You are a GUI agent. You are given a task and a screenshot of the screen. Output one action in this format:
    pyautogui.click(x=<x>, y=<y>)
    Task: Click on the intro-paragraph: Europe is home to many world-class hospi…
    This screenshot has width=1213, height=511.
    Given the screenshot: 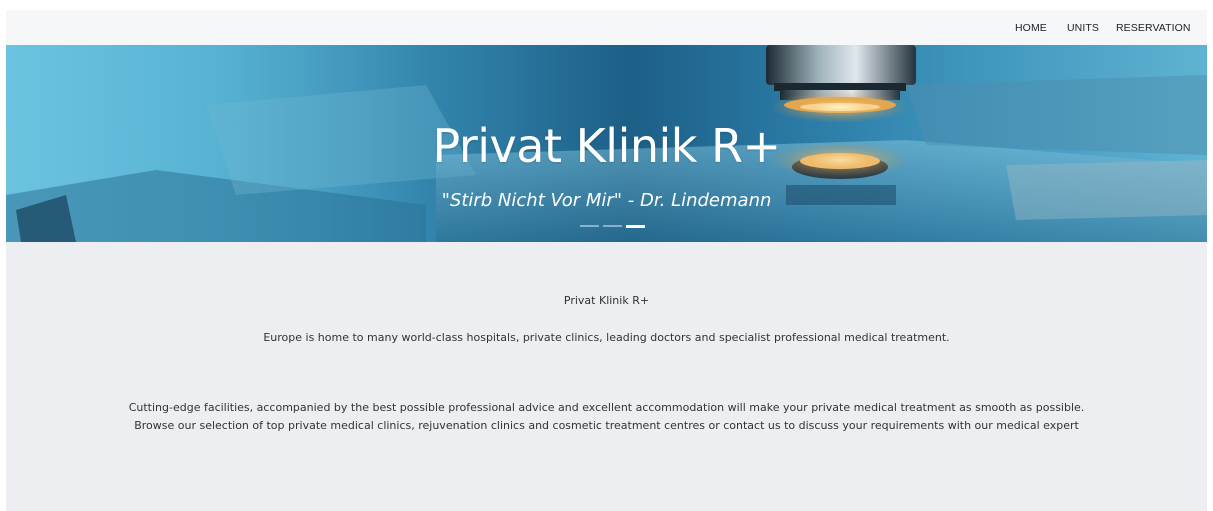 What is the action you would take?
    pyautogui.click(x=606, y=337)
    